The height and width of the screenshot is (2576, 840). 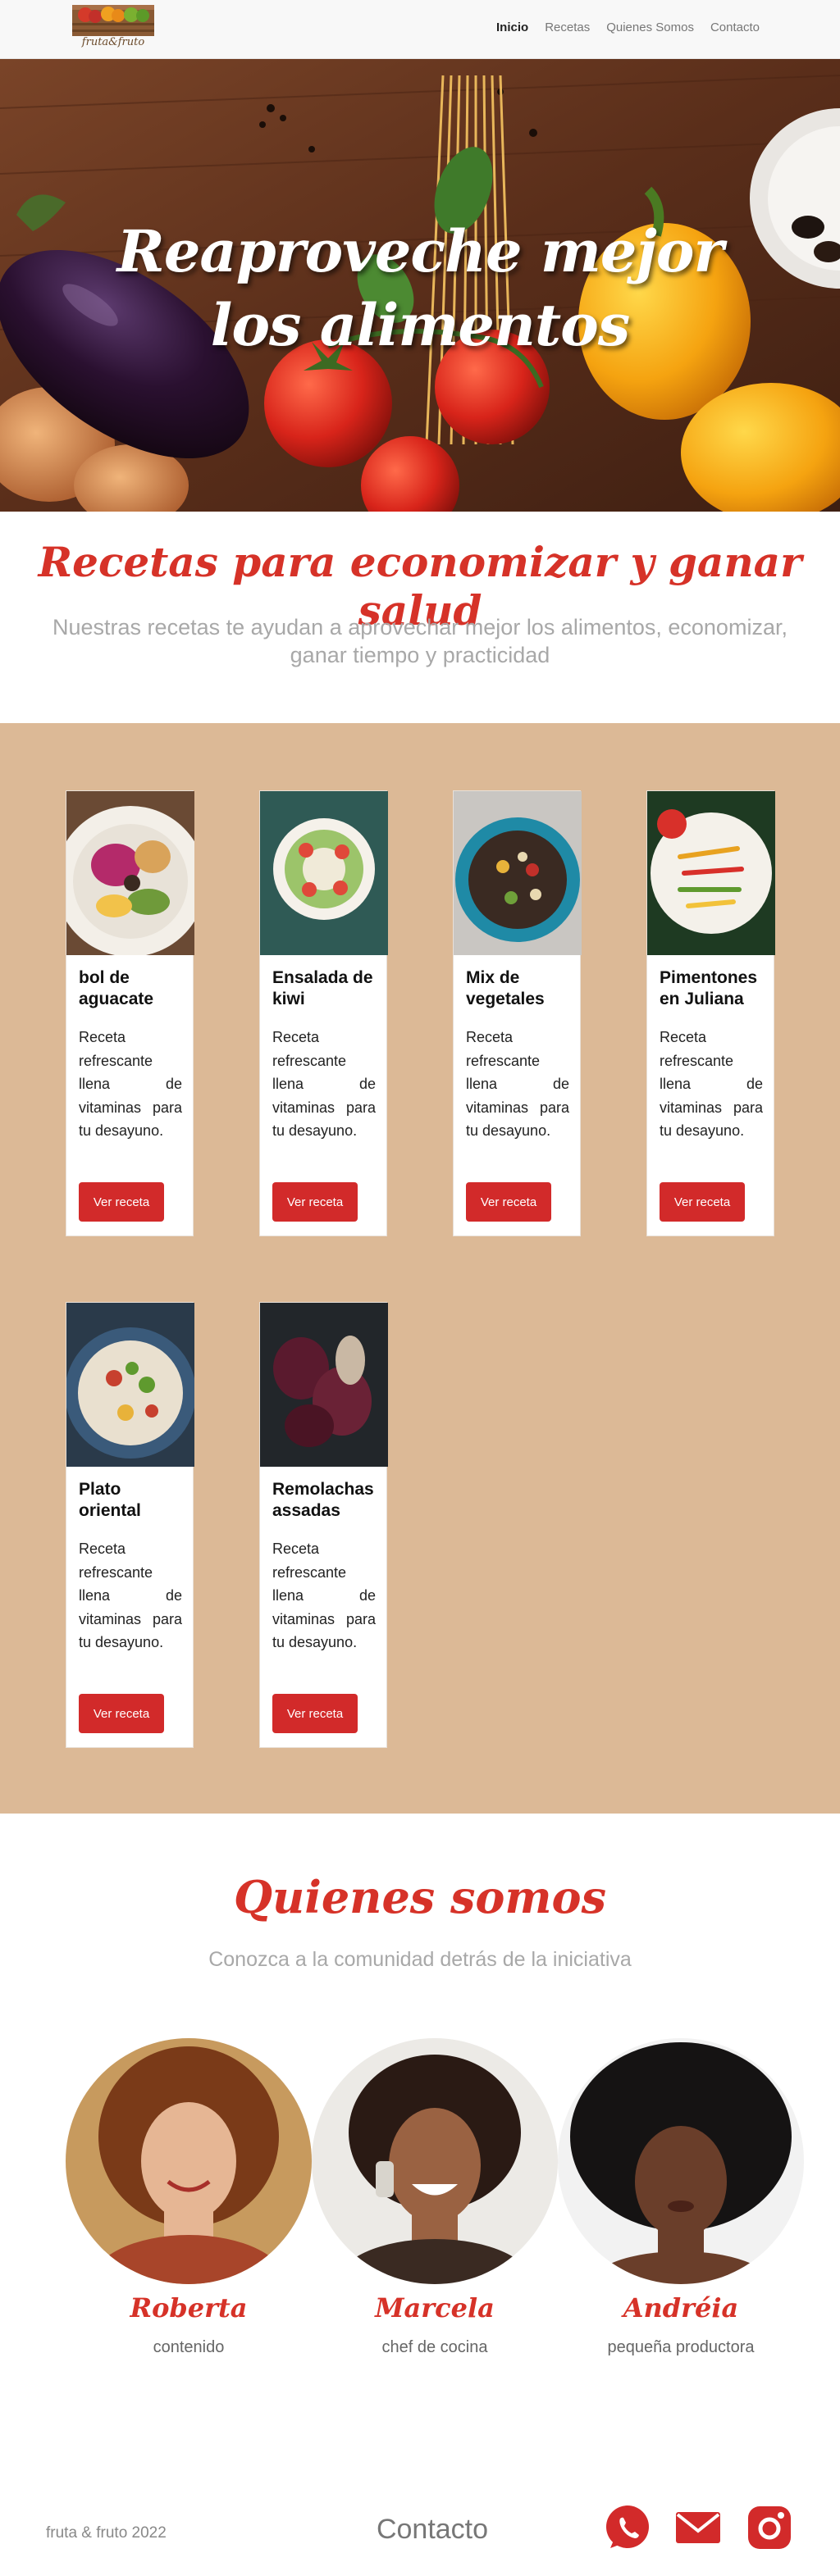 What do you see at coordinates (420, 1897) in the screenshot?
I see `about-title: Quienes somos` at bounding box center [420, 1897].